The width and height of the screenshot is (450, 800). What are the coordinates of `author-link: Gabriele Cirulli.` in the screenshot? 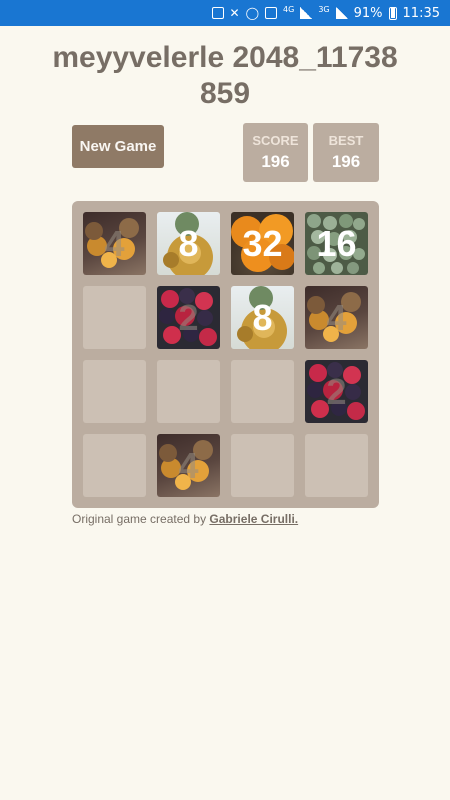 It's located at (253, 519).